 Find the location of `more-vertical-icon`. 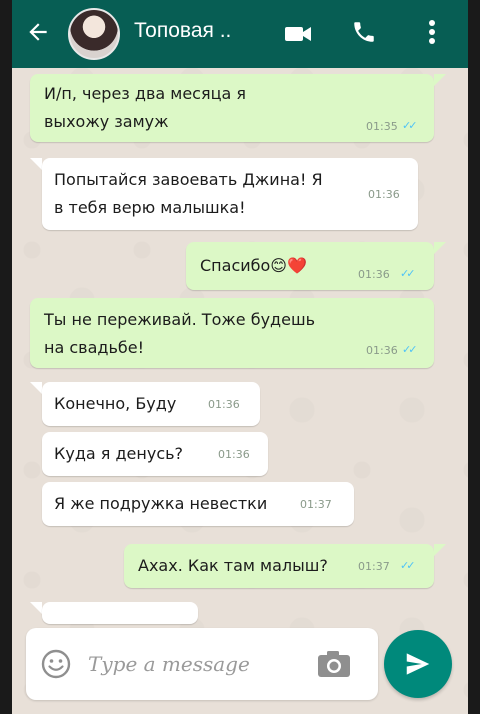

more-vertical-icon is located at coordinates (432, 32).